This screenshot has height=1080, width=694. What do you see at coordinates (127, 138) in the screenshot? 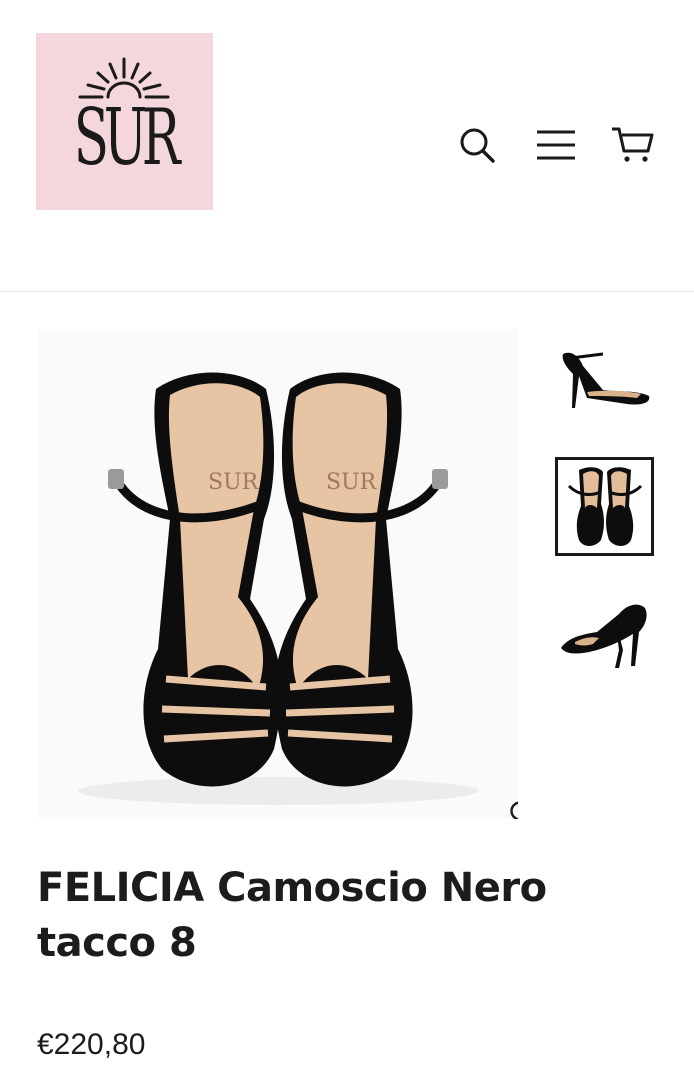
I see `logo-wordmark: SUR` at bounding box center [127, 138].